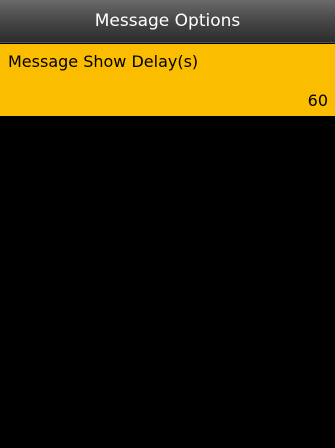 Image resolution: width=335 pixels, height=448 pixels. What do you see at coordinates (317, 100) in the screenshot?
I see `menu-item-value: 60` at bounding box center [317, 100].